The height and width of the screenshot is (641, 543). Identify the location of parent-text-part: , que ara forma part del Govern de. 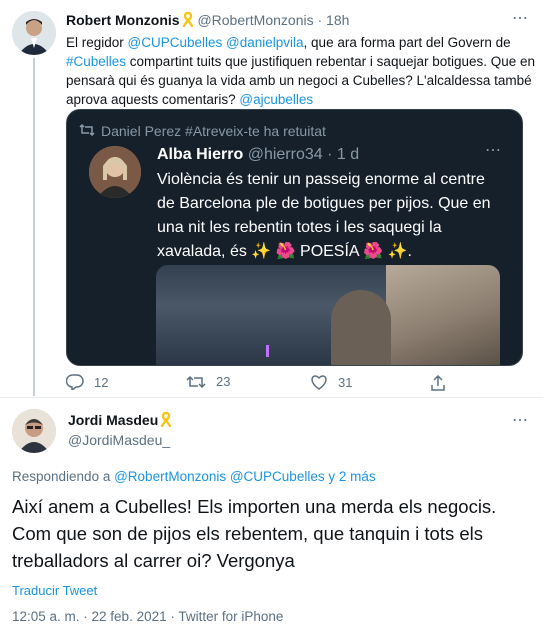
(407, 42).